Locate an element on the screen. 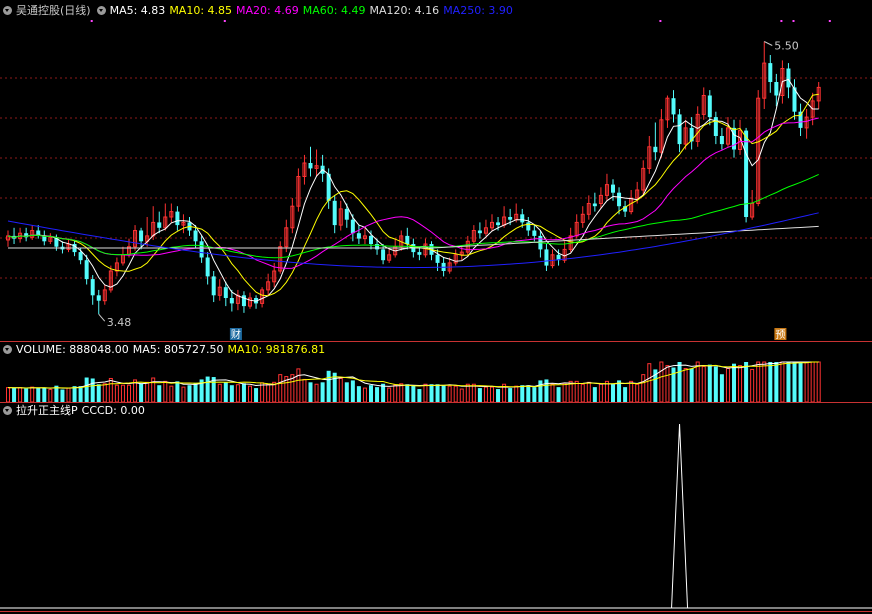 This screenshot has width=872, height=614. ma-menu-icon is located at coordinates (101, 10).